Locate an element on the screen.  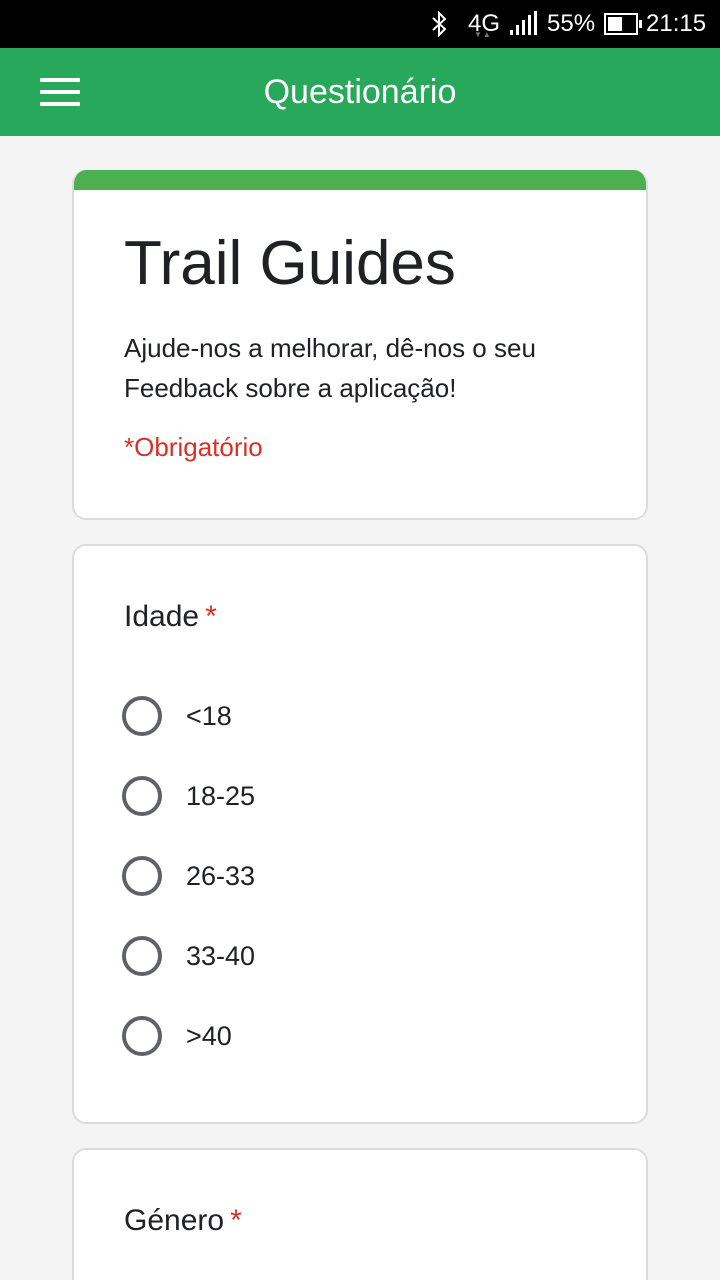
form-title: Trail Guides is located at coordinates (290, 263).